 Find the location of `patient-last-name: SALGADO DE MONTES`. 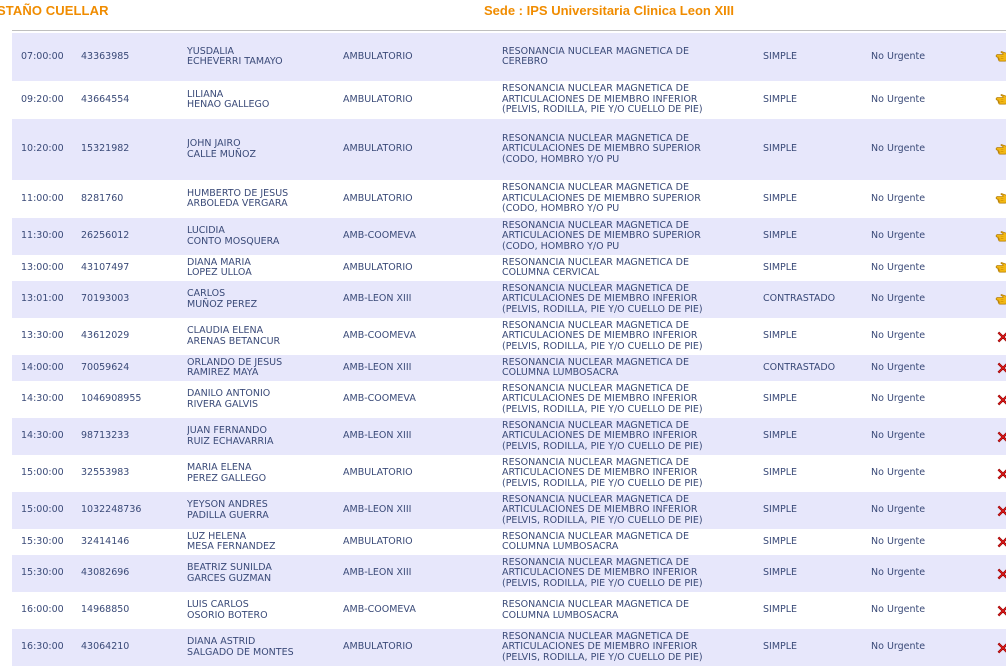

patient-last-name: SALGADO DE MONTES is located at coordinates (240, 652).